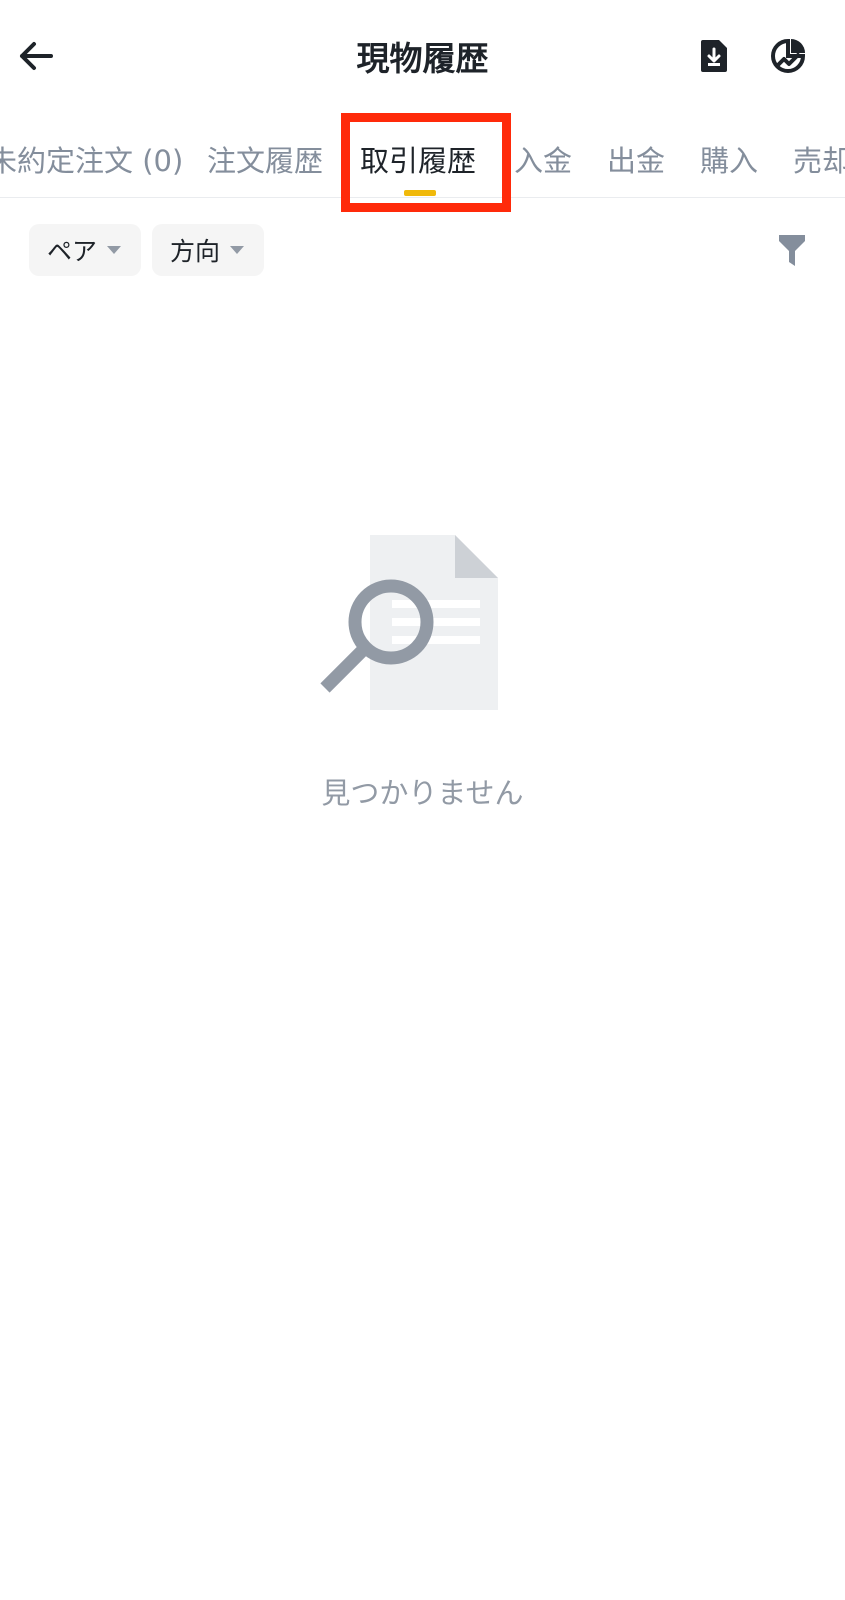 Image resolution: width=845 pixels, height=1600 pixels. I want to click on tab-buy: 購入, so click(729, 159).